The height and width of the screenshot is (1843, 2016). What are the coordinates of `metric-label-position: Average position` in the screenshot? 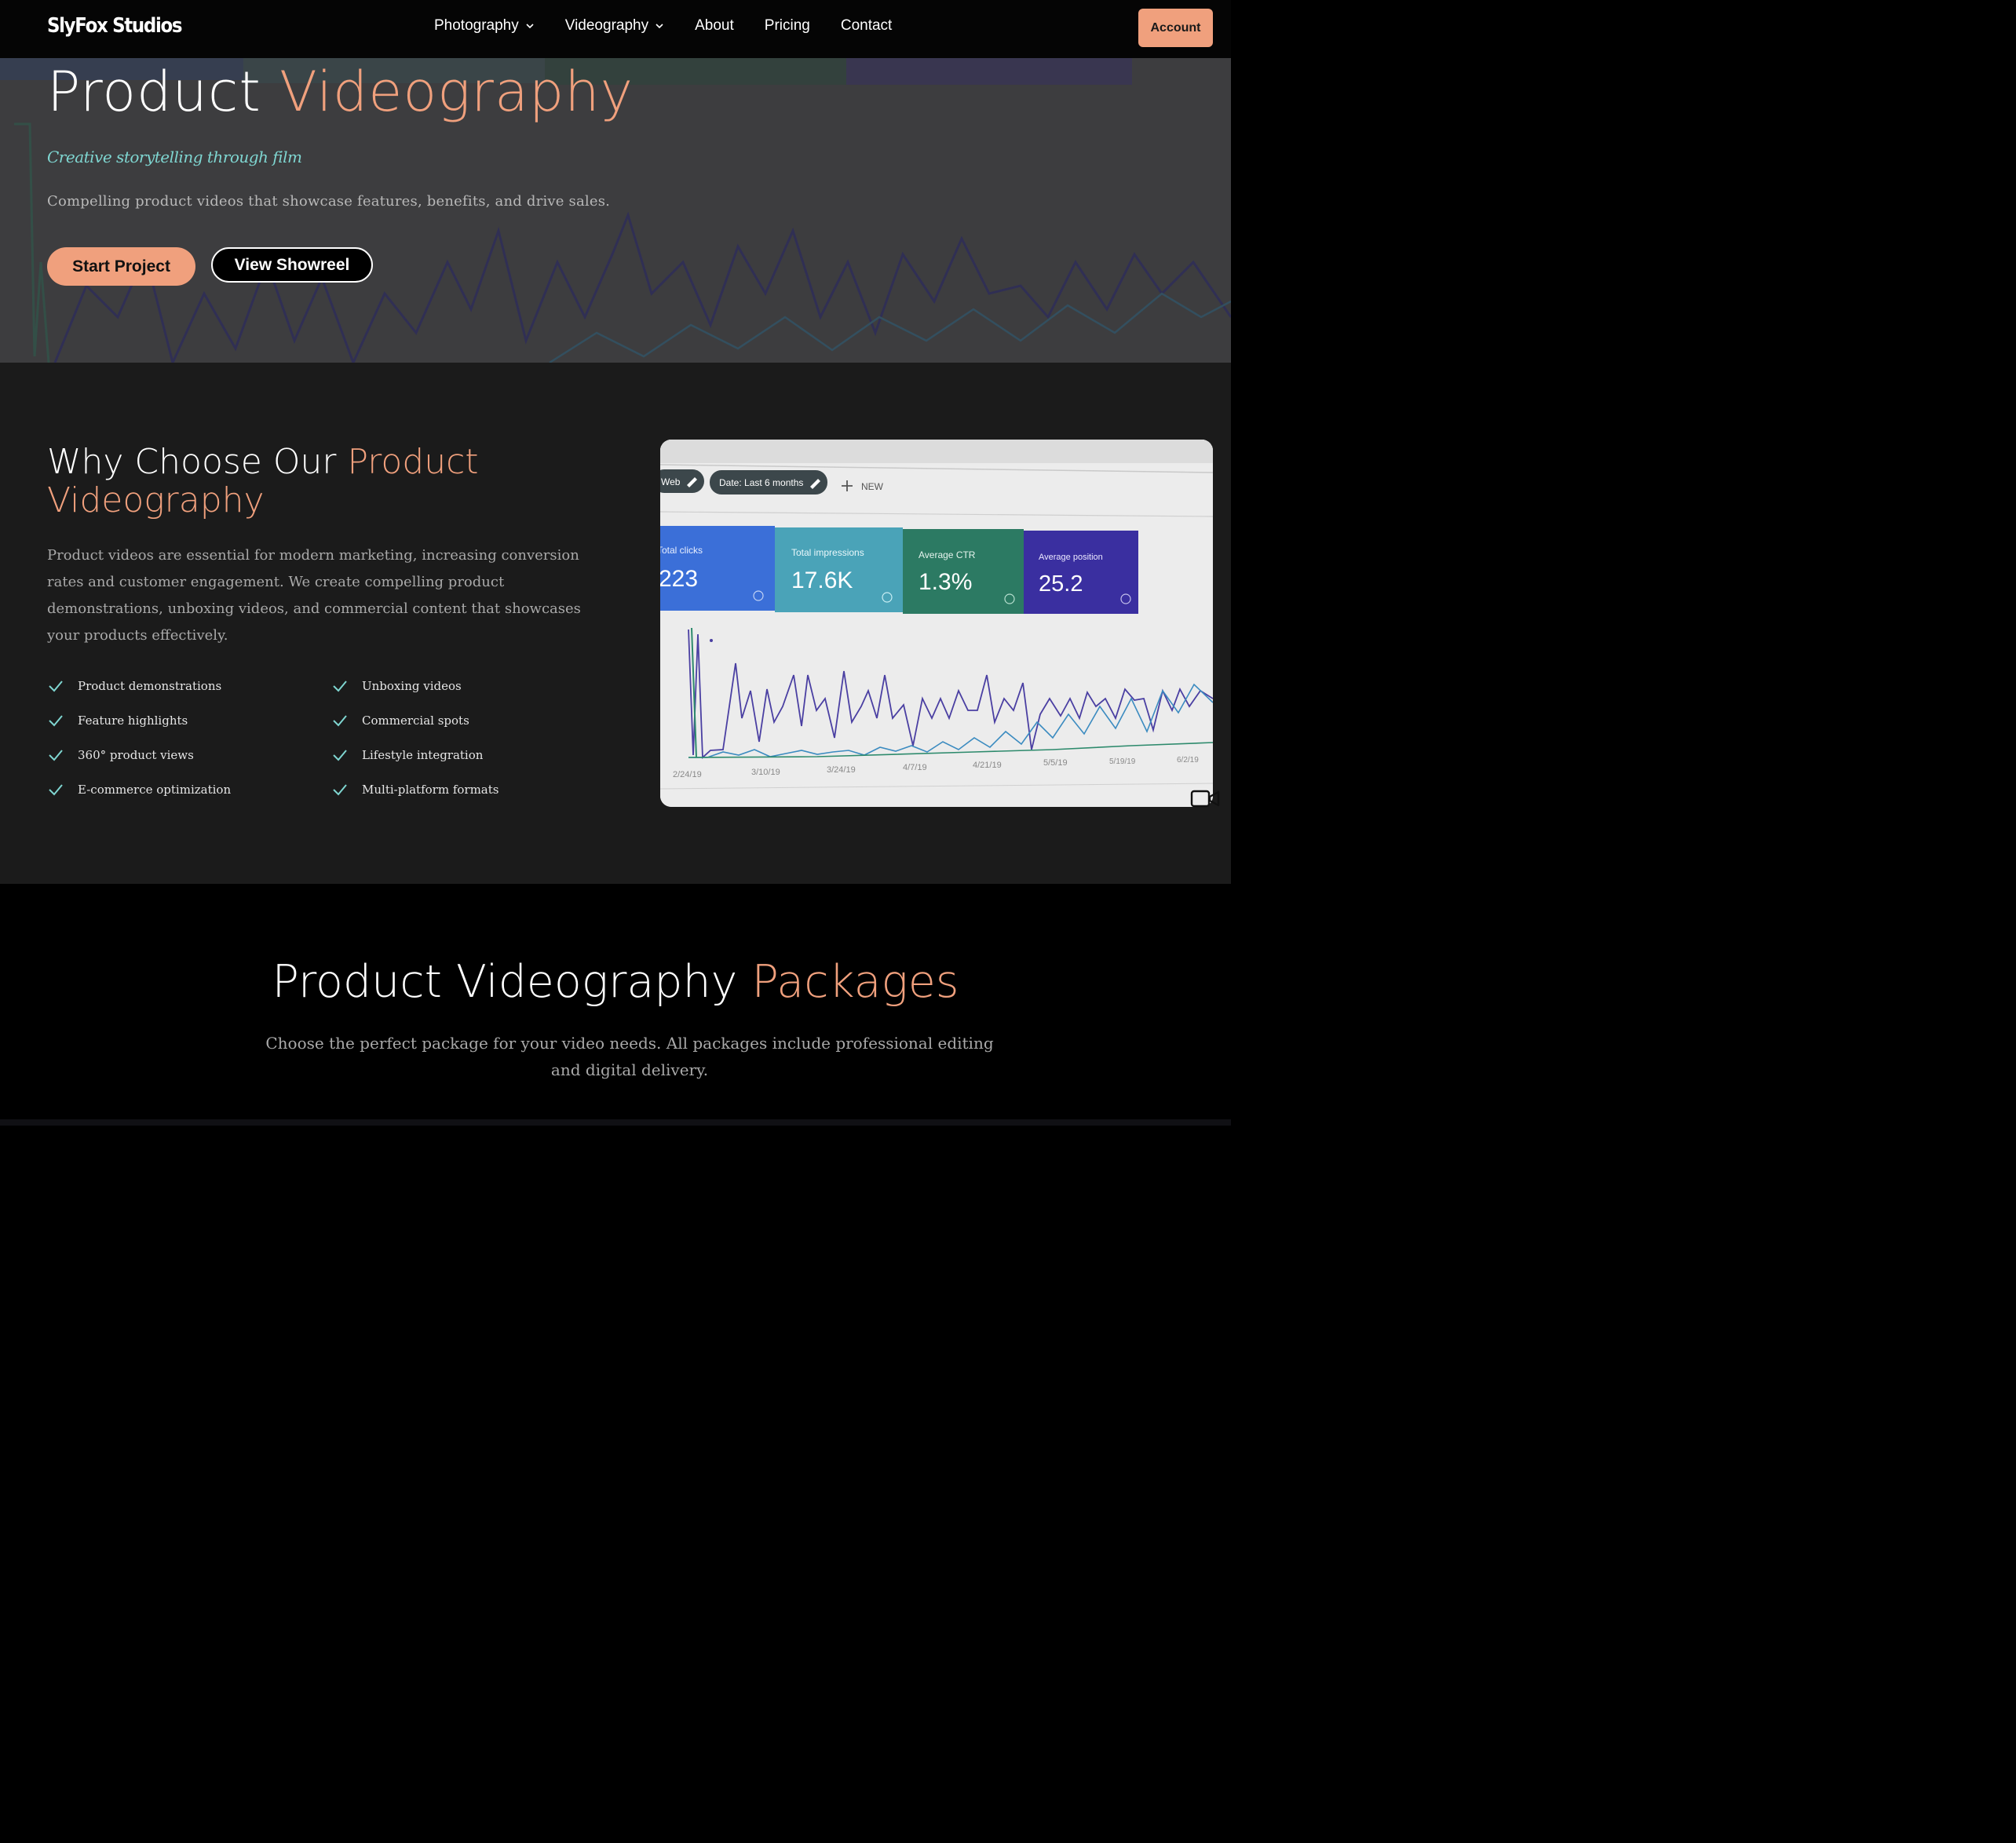 It's located at (1071, 557).